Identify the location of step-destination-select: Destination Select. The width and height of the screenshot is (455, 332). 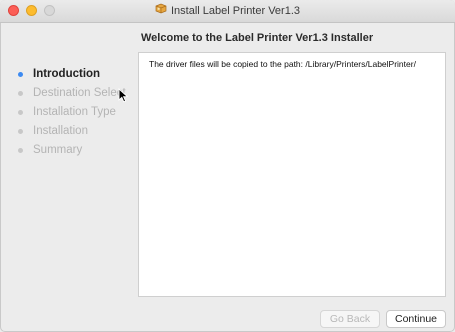
(72, 93).